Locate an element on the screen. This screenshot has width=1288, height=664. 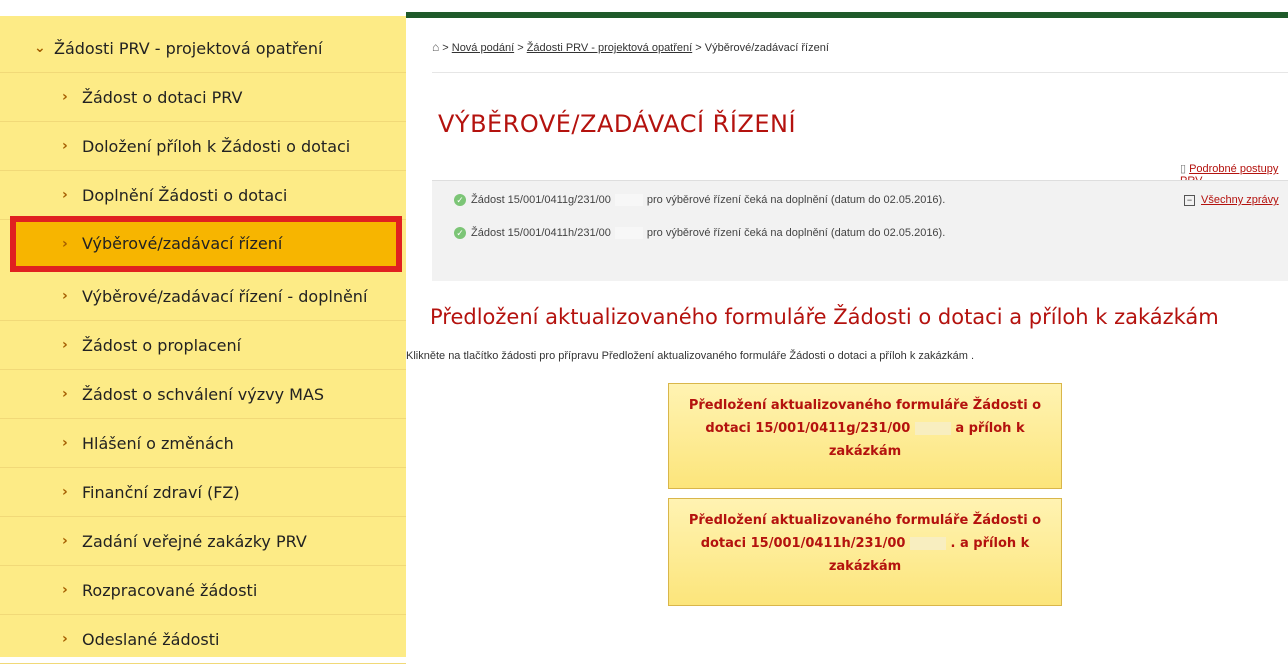
button-line-prefix: dotaci 15/001/0411g/231/00 is located at coordinates (808, 428).